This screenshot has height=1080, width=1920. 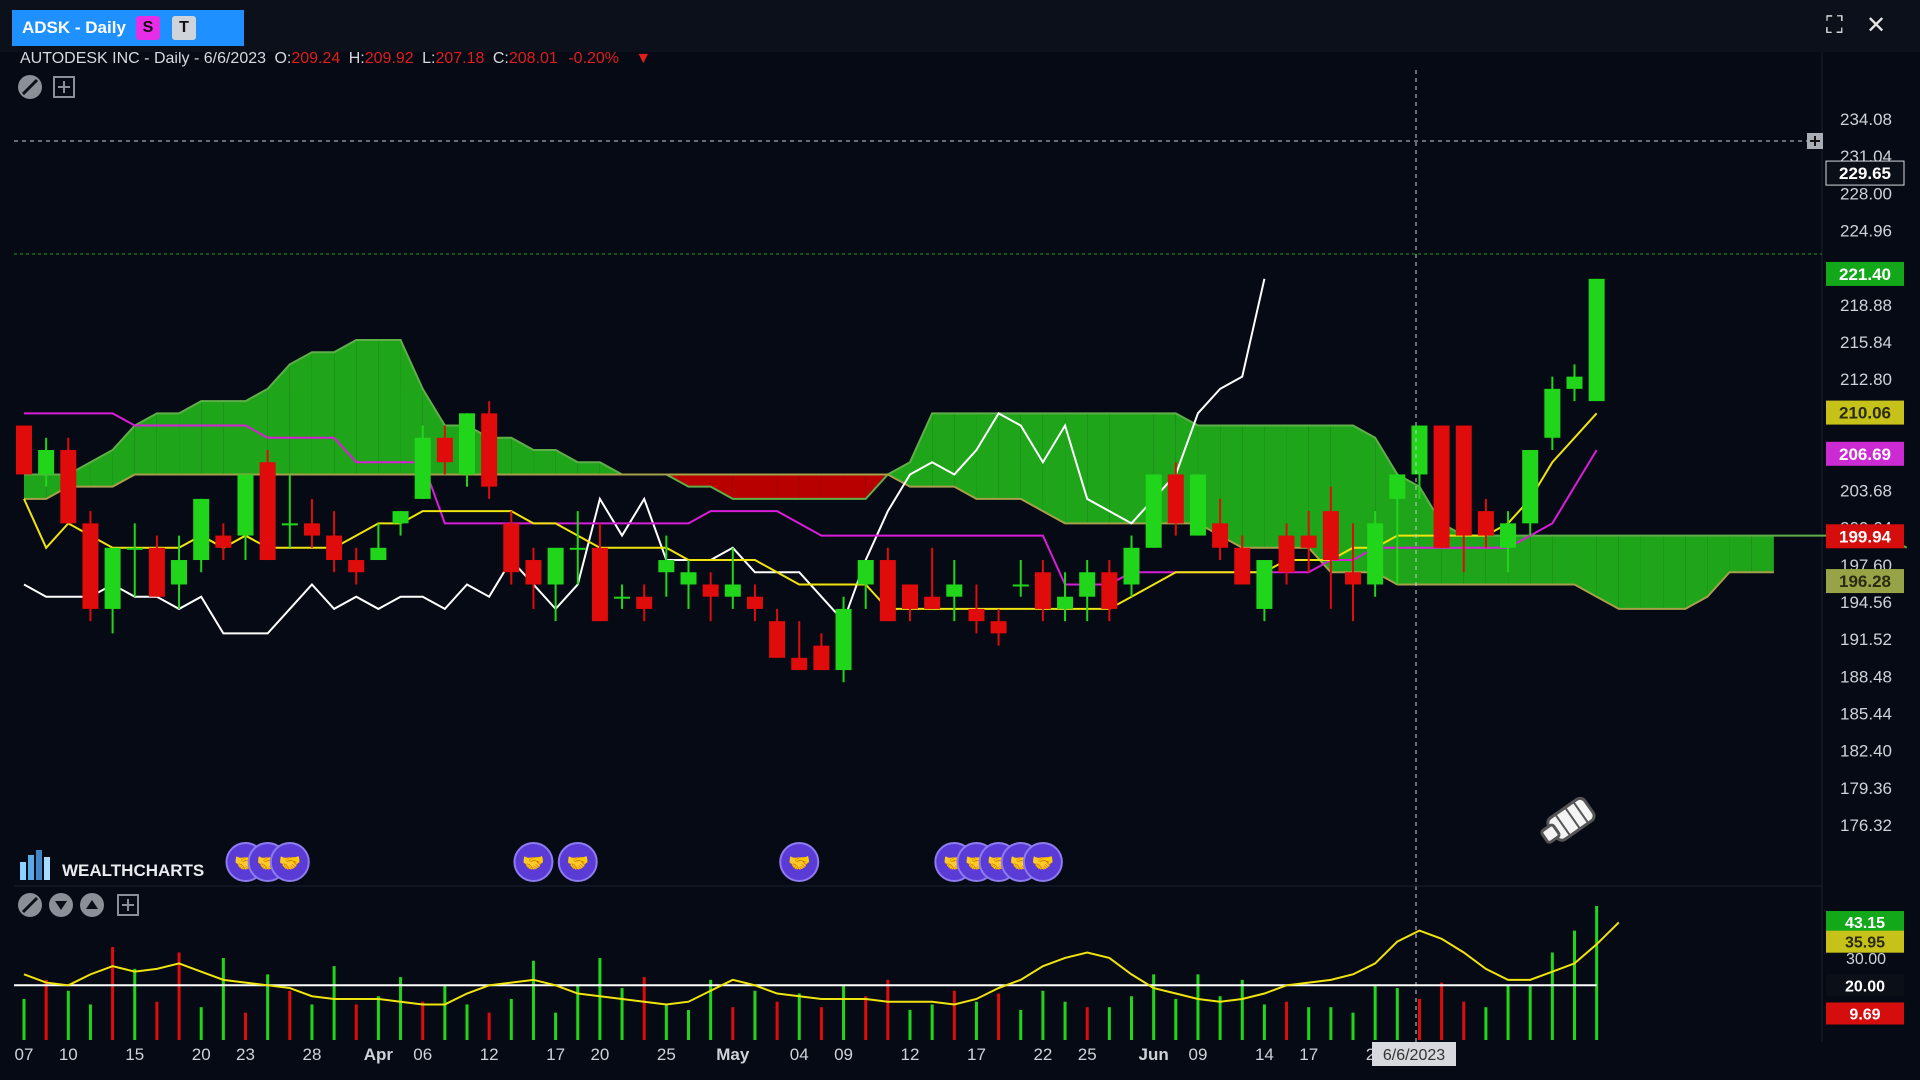 What do you see at coordinates (1866, 714) in the screenshot?
I see `price-tick-label: 185.44` at bounding box center [1866, 714].